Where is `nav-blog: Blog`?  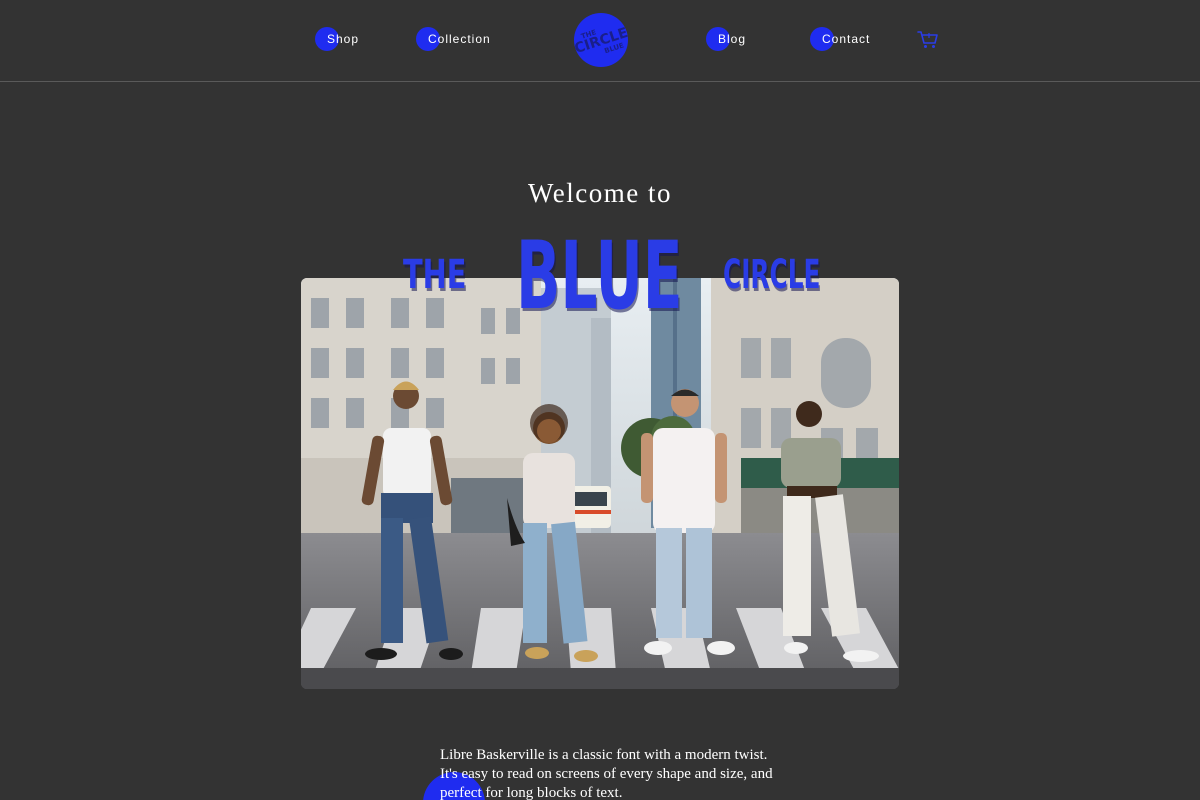
nav-blog: Blog is located at coordinates (726, 39).